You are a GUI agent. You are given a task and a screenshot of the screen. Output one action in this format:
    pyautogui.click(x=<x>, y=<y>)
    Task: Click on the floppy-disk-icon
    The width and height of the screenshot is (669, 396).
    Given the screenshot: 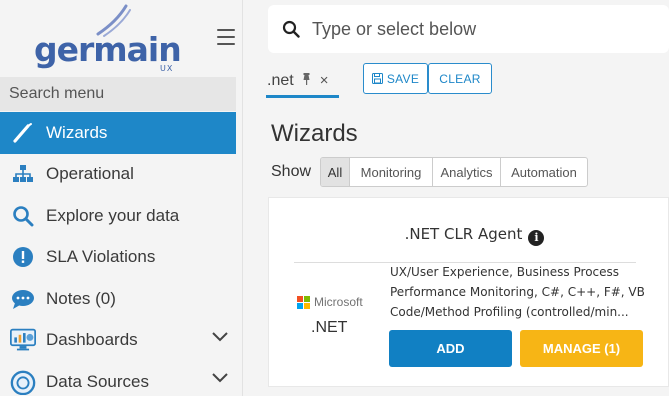 What is the action you would take?
    pyautogui.click(x=377, y=78)
    